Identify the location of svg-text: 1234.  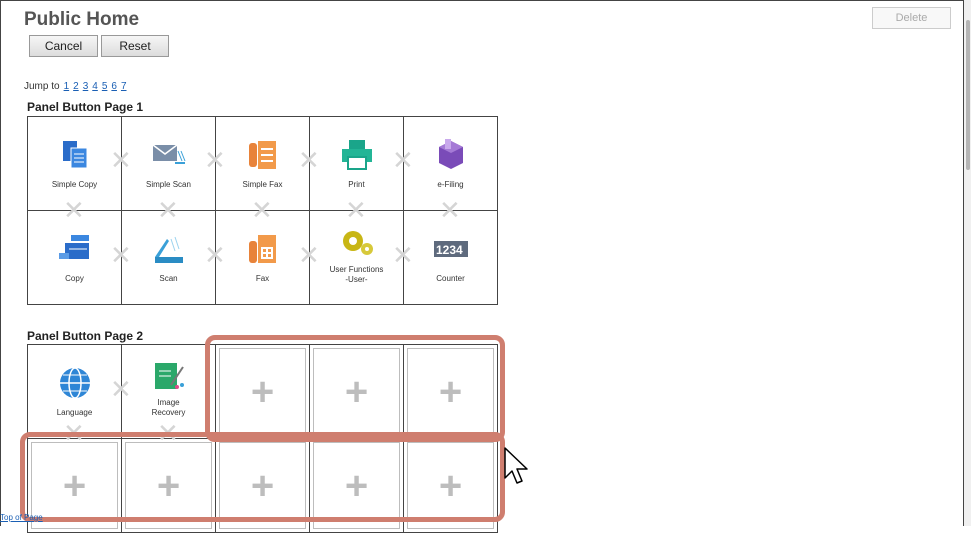
(449, 250).